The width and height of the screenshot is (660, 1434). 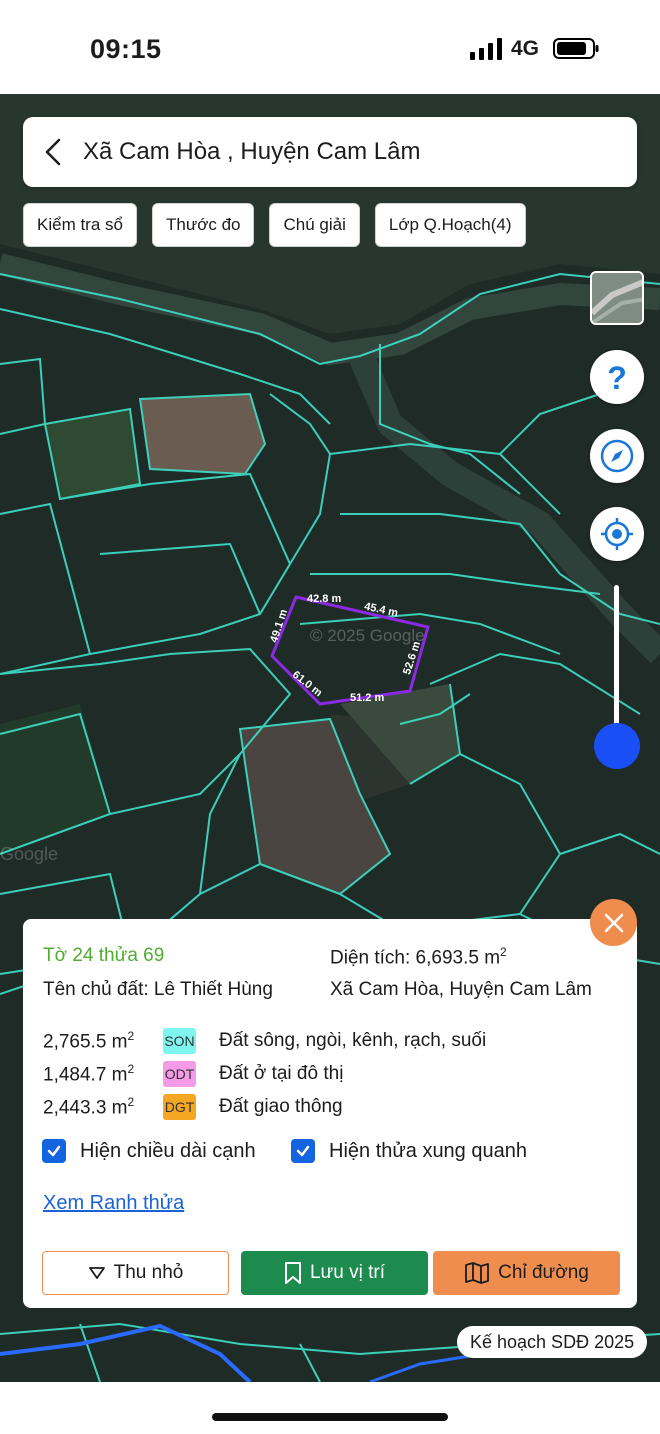 I want to click on signal-icon, so click(x=486, y=49).